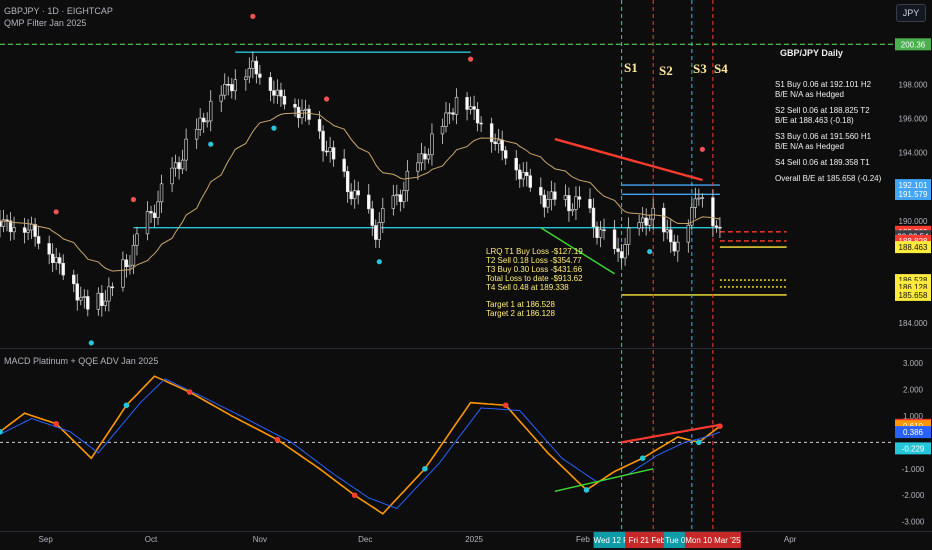 The image size is (932, 550). I want to click on price-label: 188.463, so click(913, 247).